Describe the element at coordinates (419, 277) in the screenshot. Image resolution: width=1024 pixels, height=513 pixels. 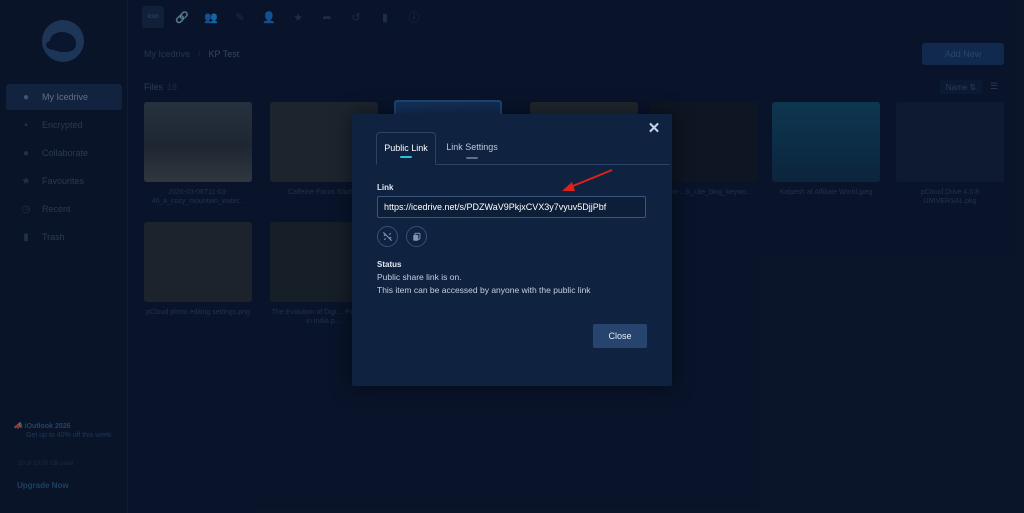
I see `status-line-1: Public share link is on.` at that location.